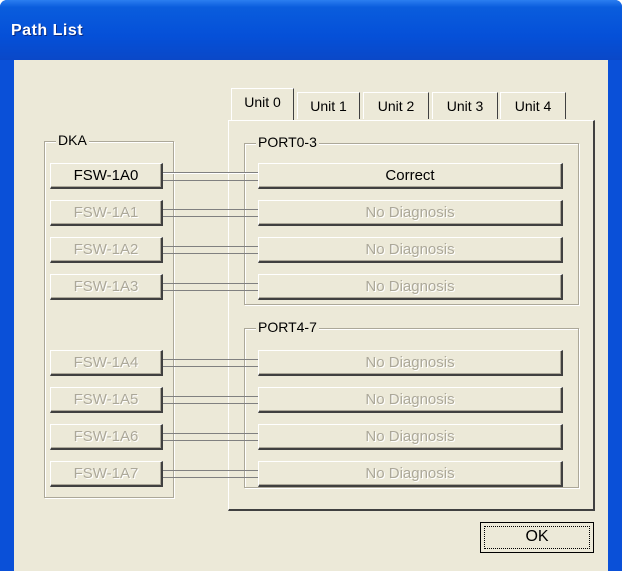 The image size is (622, 571). What do you see at coordinates (106, 363) in the screenshot?
I see `fsw-1a4-button: FSW-1A4` at bounding box center [106, 363].